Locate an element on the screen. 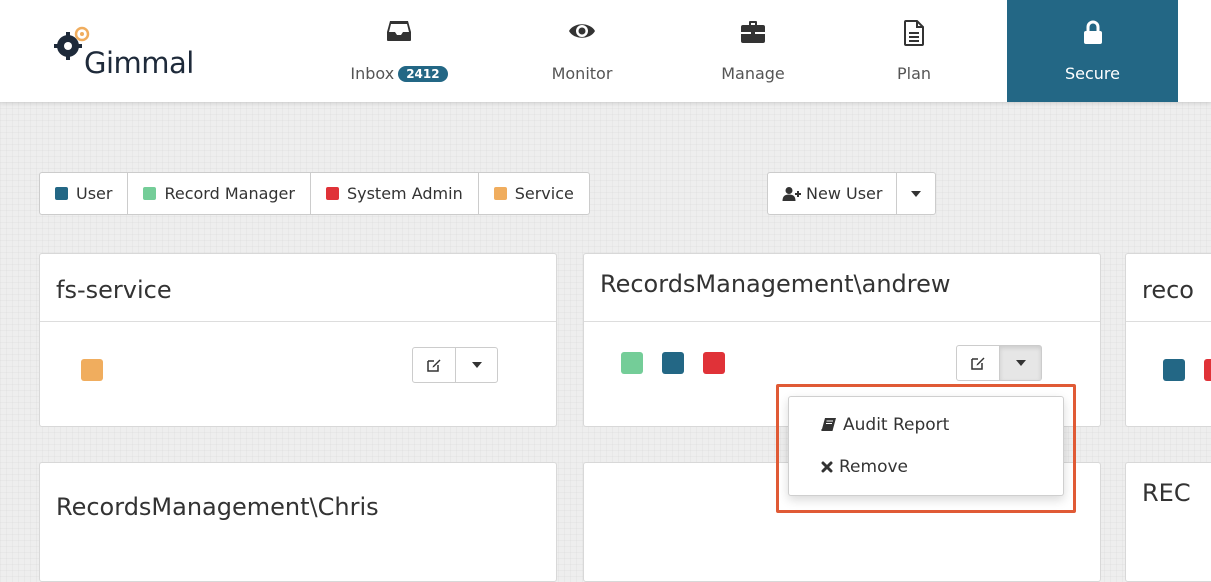  card-title: RecordsManagement\andrew is located at coordinates (775, 284).